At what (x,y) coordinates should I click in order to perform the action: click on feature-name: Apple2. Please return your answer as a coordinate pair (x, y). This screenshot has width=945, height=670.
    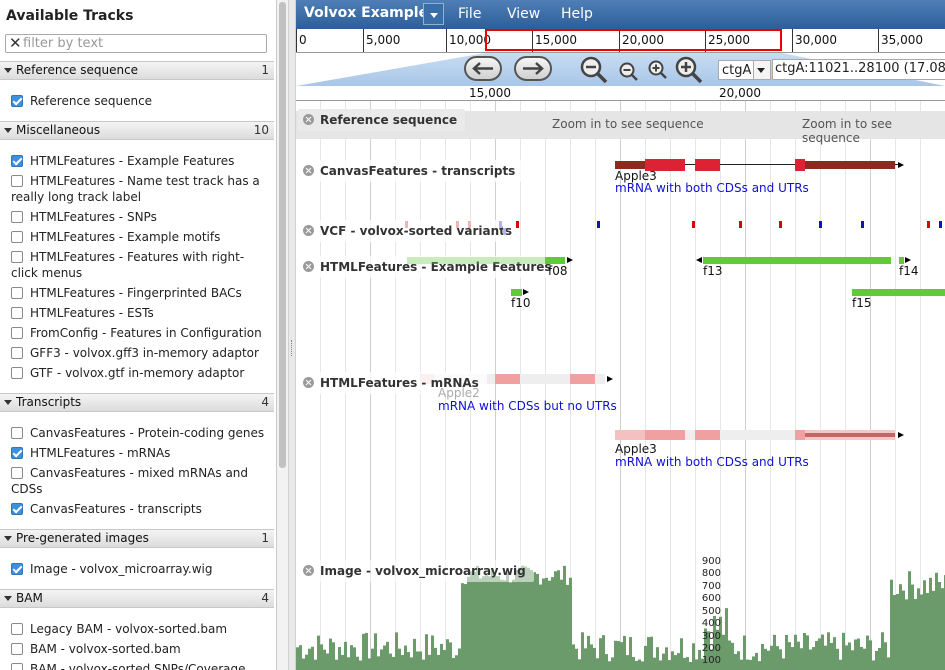
    Looking at the image, I should click on (459, 393).